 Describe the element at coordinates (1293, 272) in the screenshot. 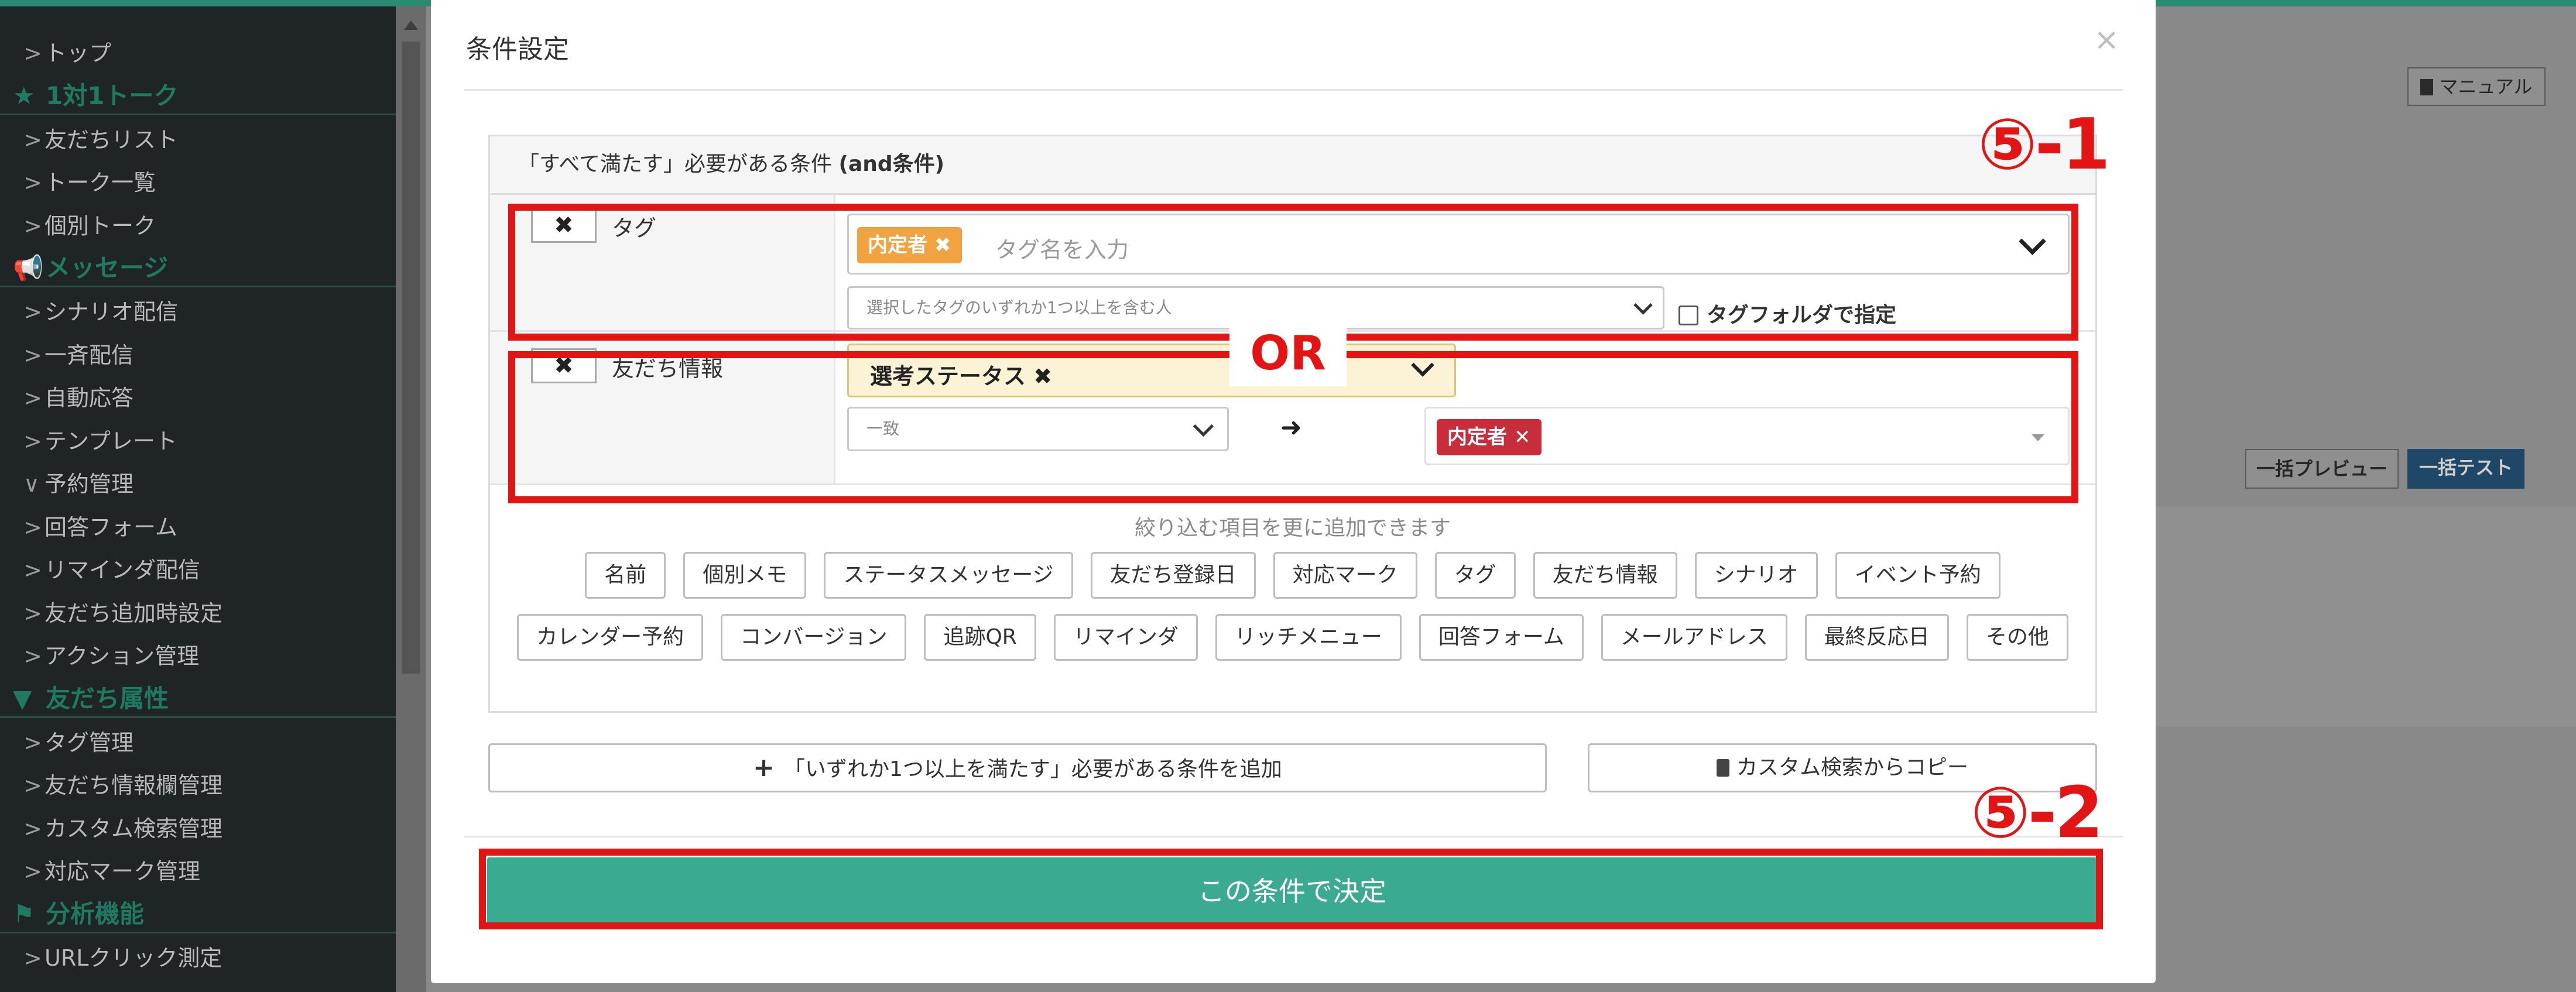

I see `annotation-box-tag` at that location.